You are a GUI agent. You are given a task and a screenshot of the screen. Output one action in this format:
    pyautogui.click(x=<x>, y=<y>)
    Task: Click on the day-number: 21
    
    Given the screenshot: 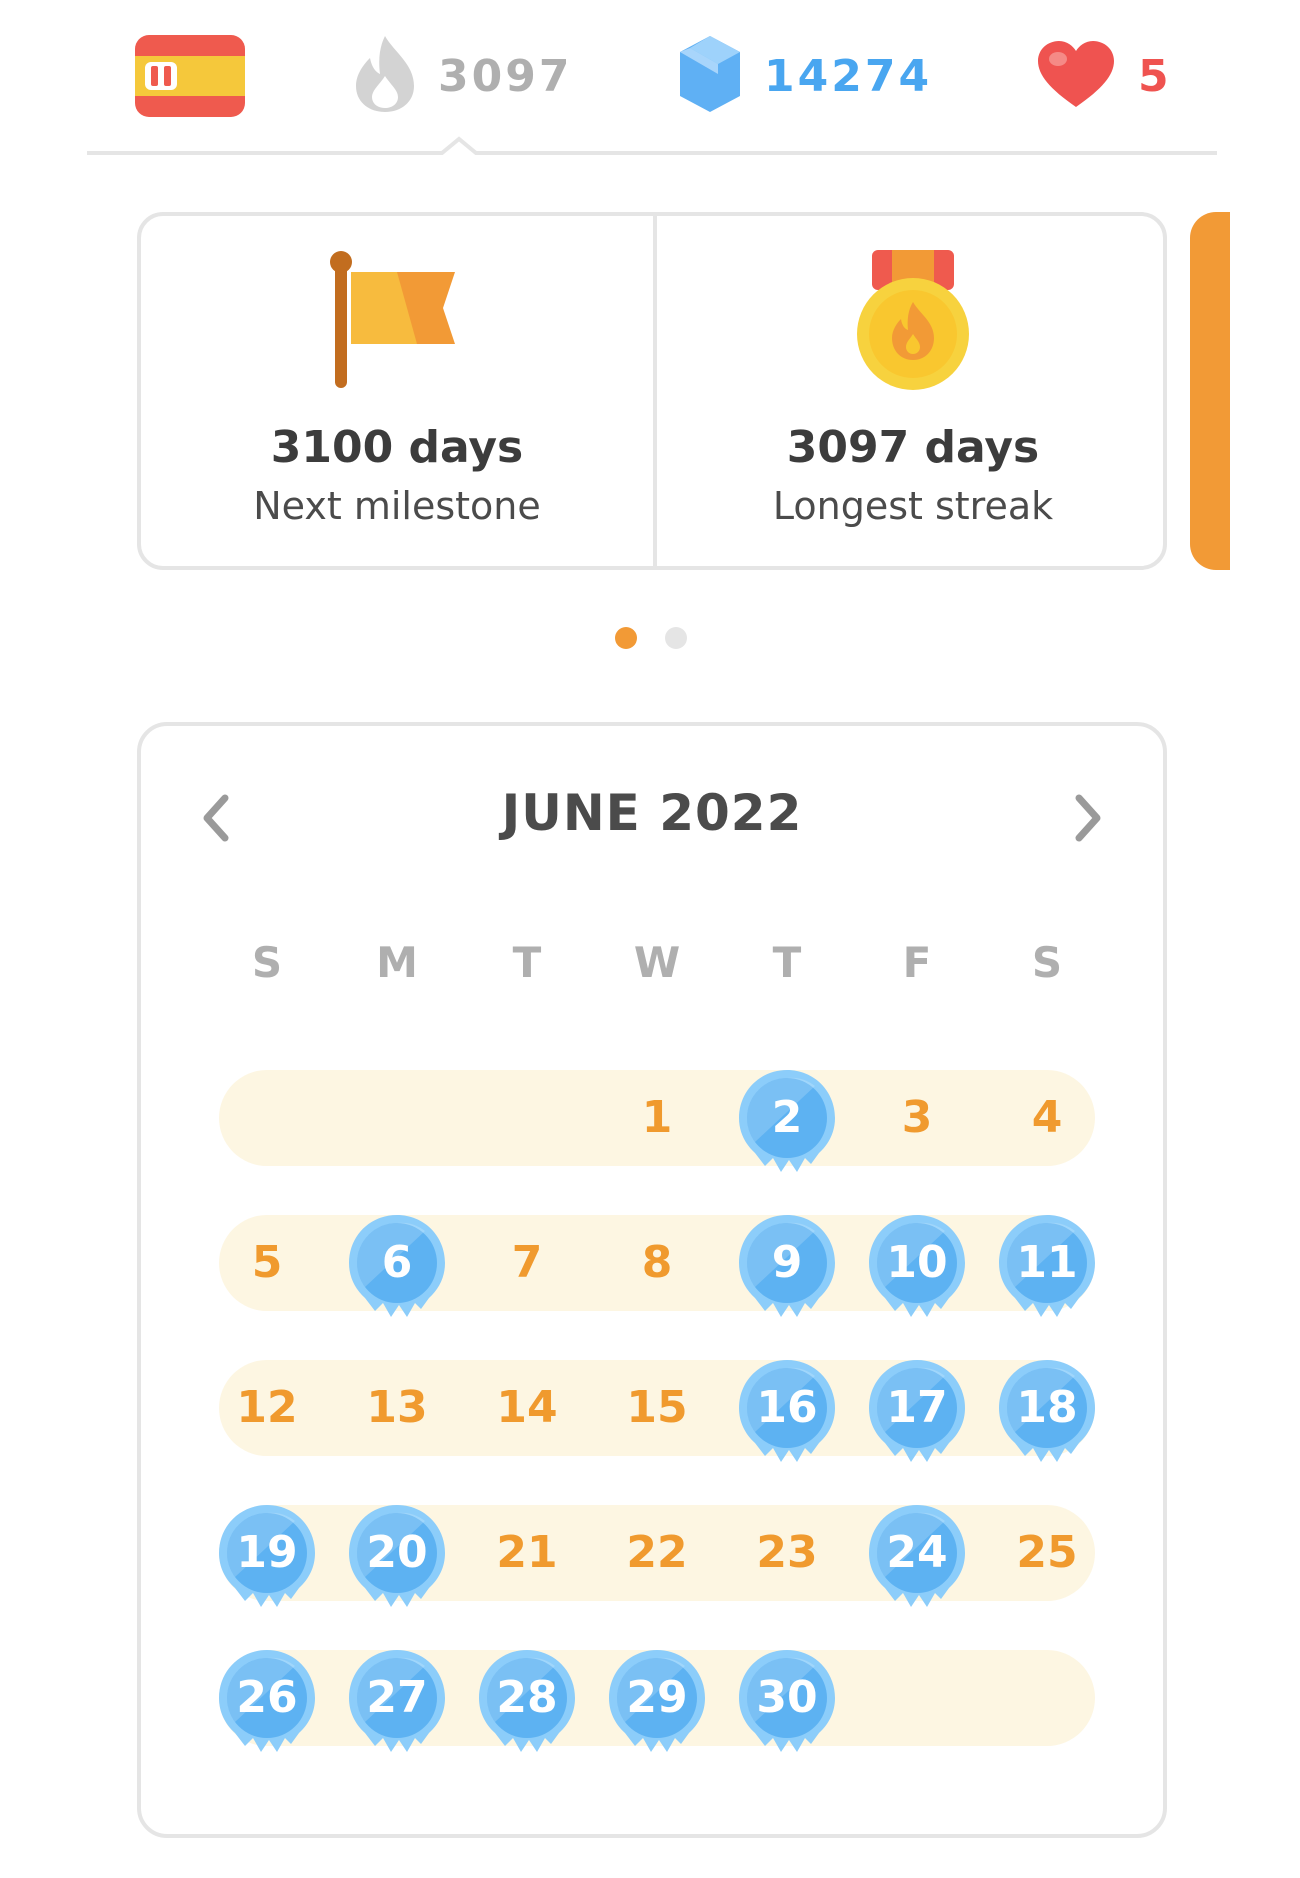 What is the action you would take?
    pyautogui.click(x=527, y=1552)
    